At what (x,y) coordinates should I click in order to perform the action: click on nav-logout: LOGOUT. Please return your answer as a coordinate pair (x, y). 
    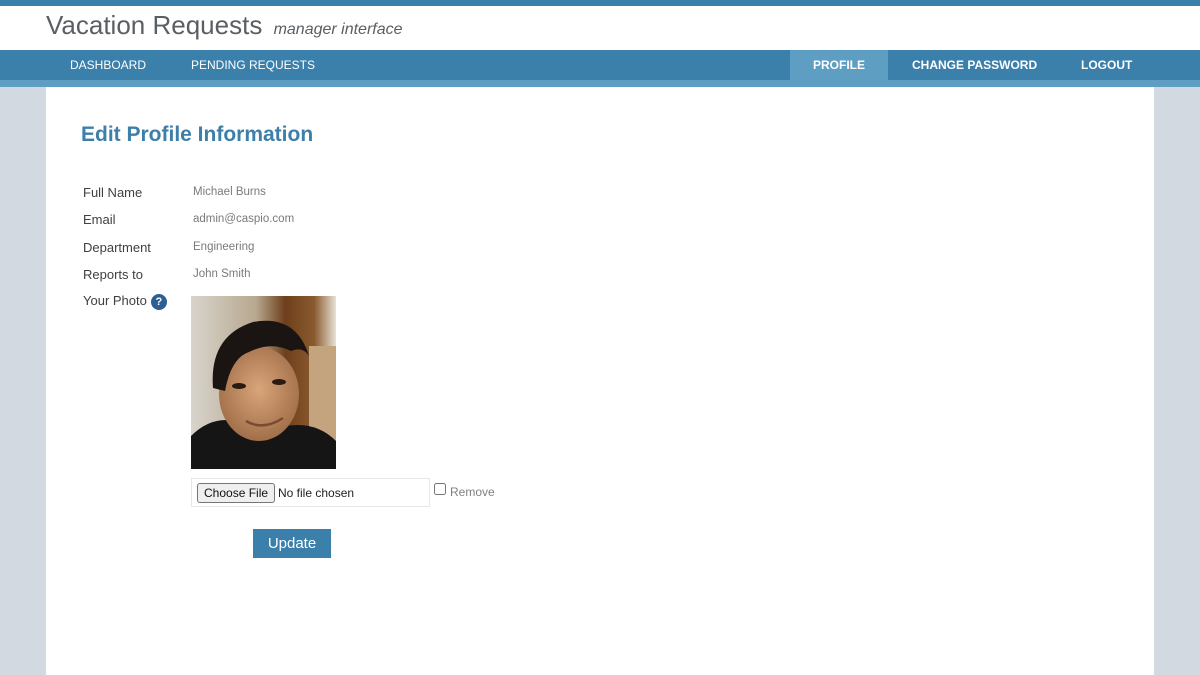
    Looking at the image, I should click on (1106, 65).